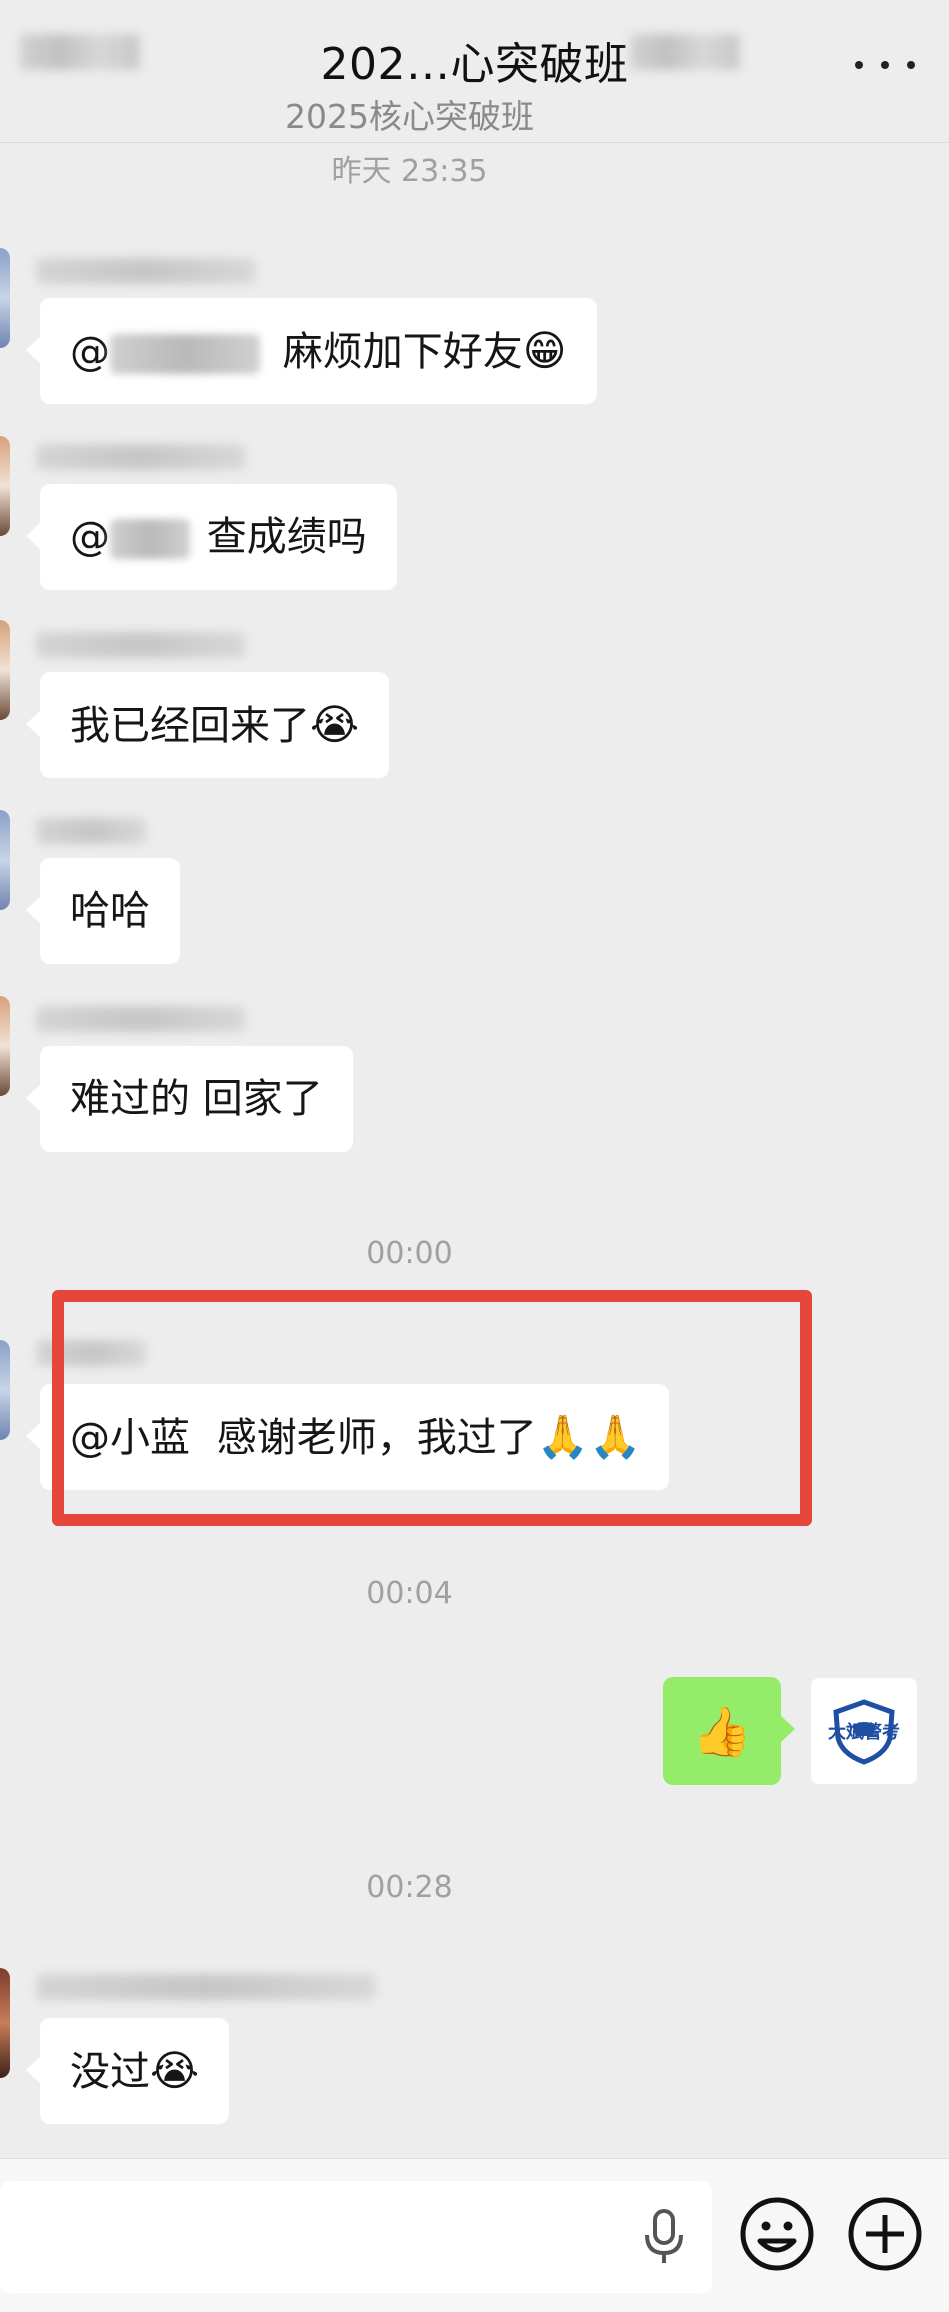  I want to click on highlight-box, so click(432, 1408).